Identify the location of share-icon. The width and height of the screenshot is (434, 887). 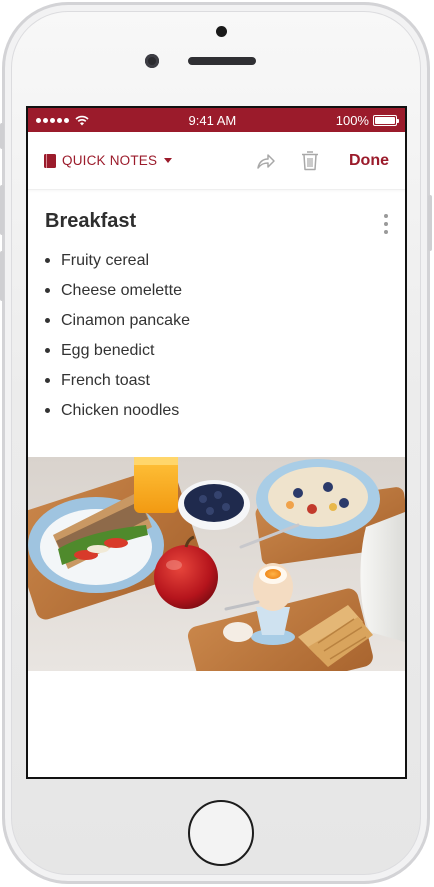
(266, 161).